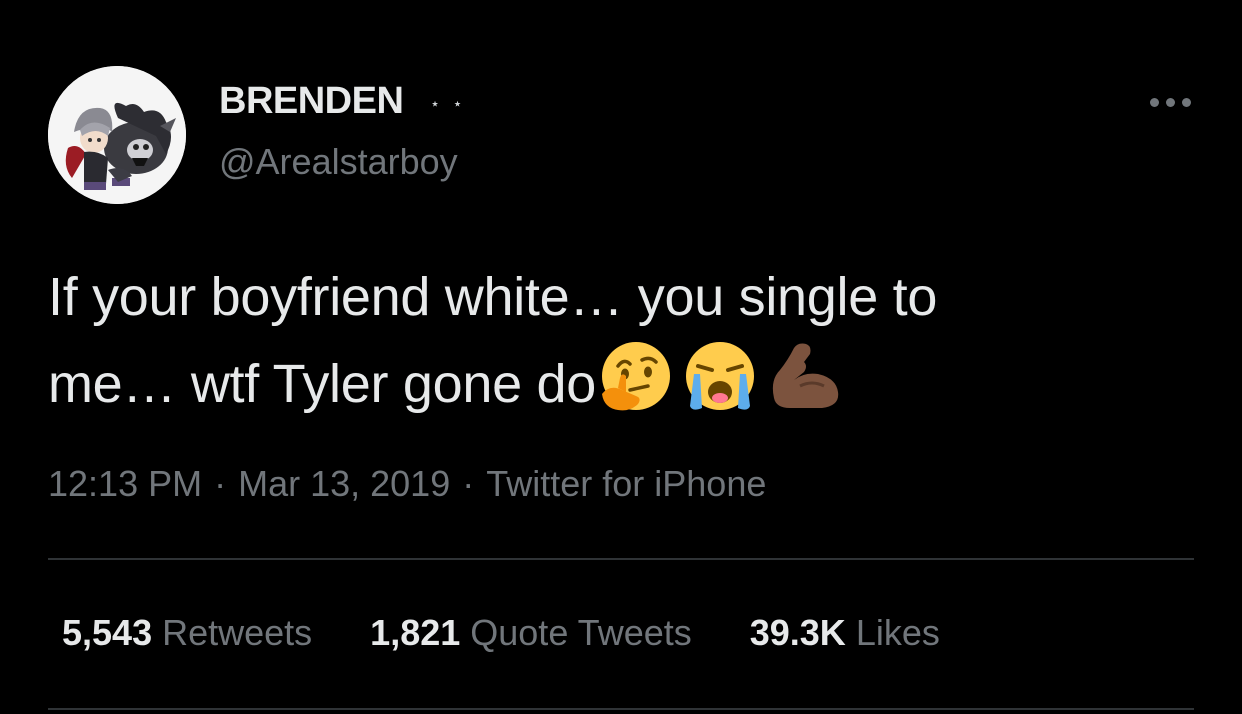 The width and height of the screenshot is (1242, 714). I want to click on quote-tweets-label: Quote Tweets, so click(581, 632).